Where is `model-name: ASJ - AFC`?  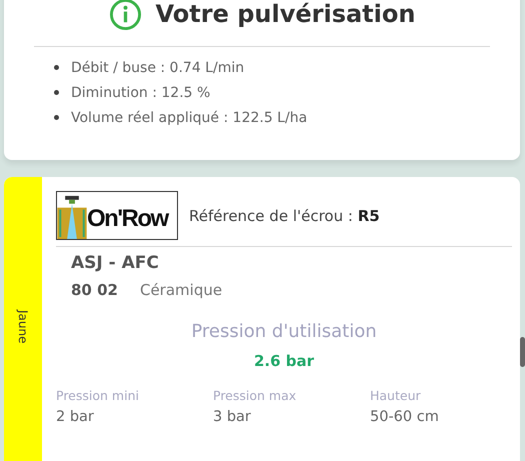 model-name: ASJ - AFC is located at coordinates (115, 263).